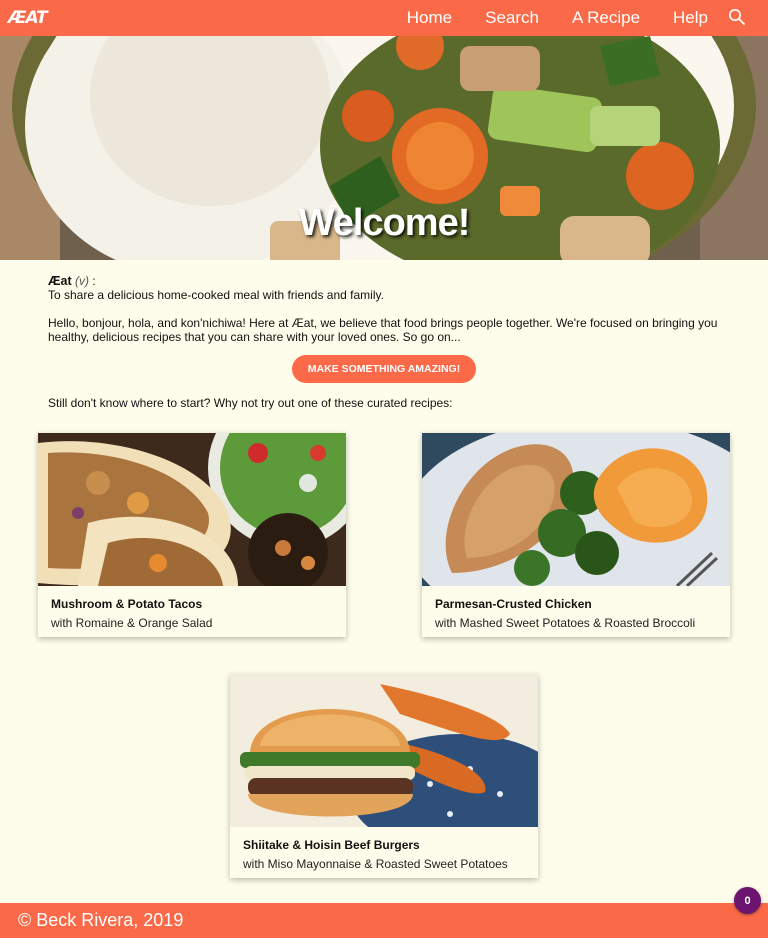  What do you see at coordinates (92, 281) in the screenshot?
I see `definition-colon: :` at bounding box center [92, 281].